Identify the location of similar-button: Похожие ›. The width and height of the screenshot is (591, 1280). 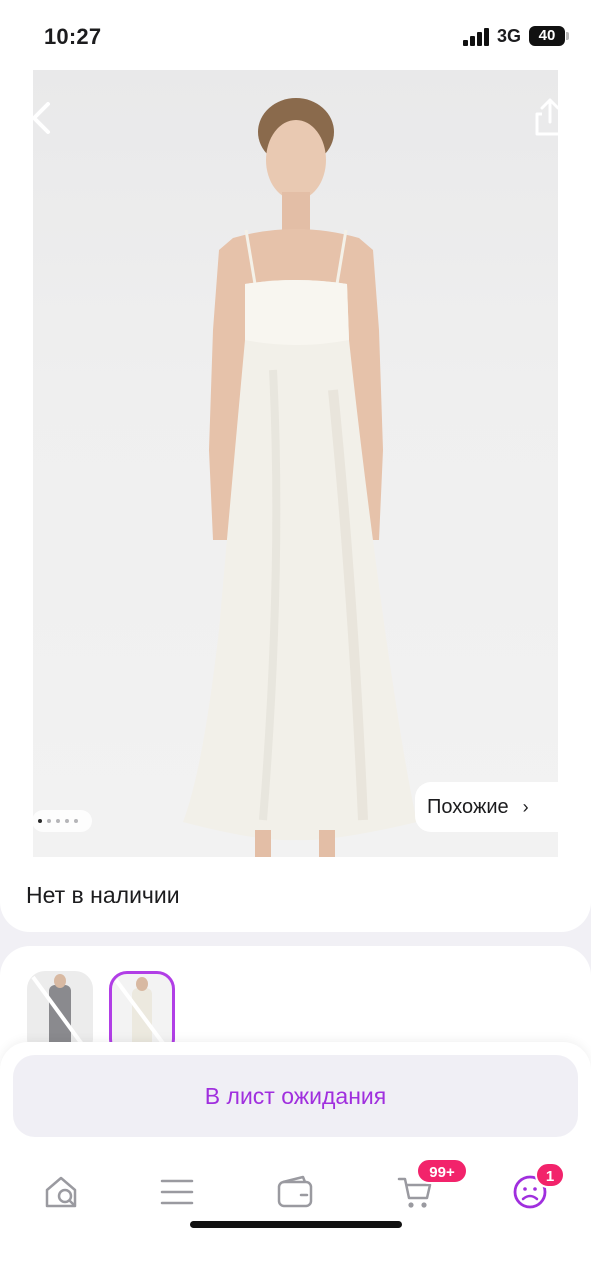
(488, 807).